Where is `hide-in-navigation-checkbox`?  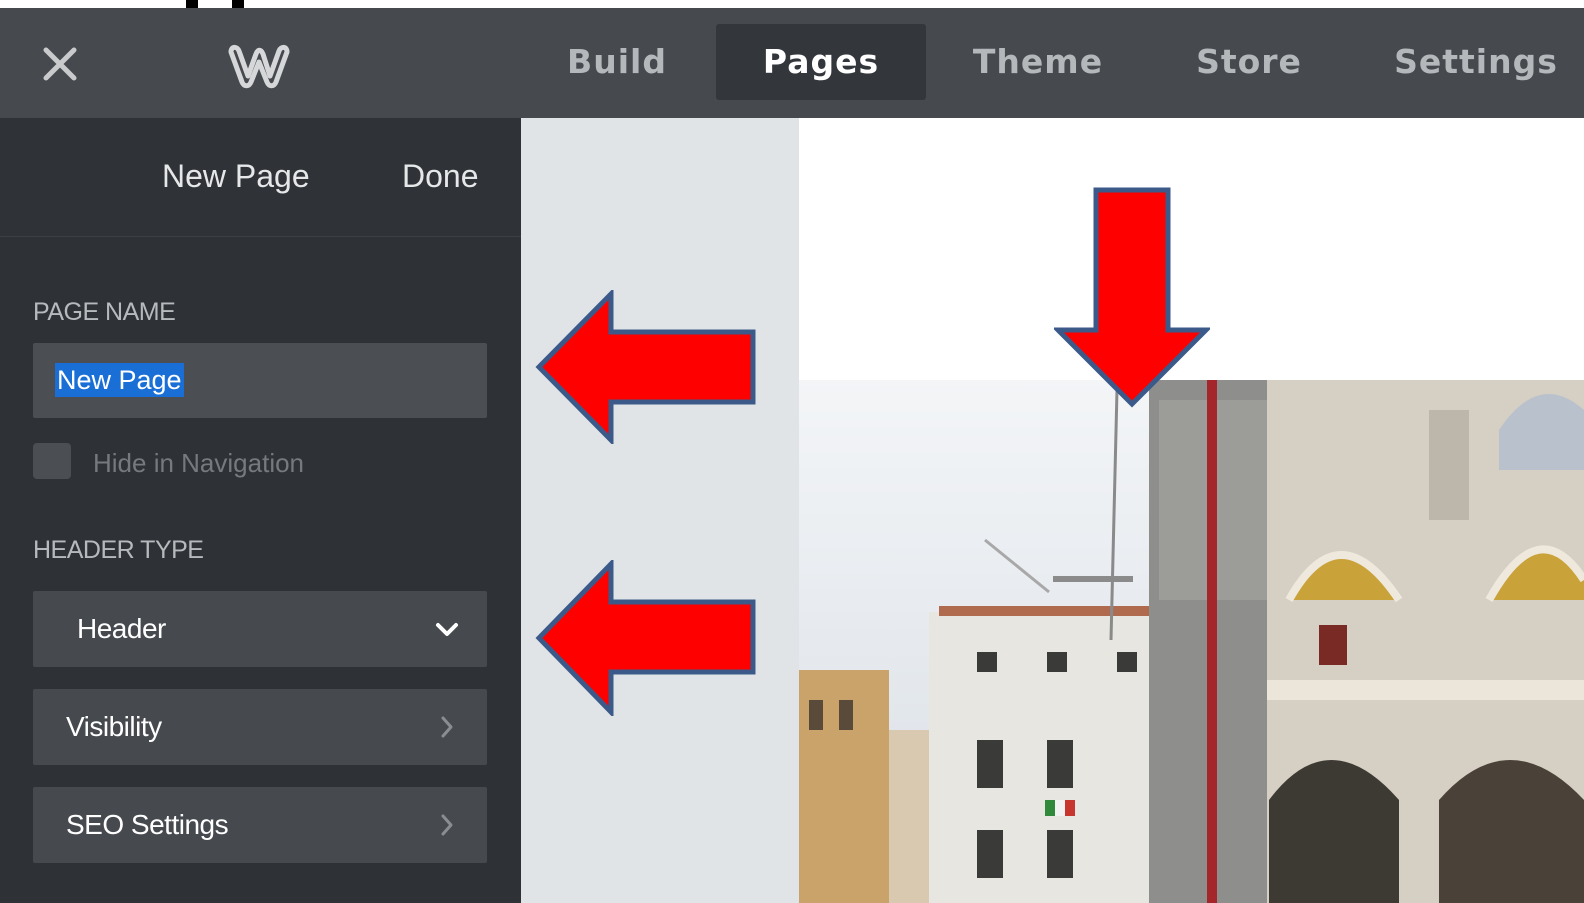 hide-in-navigation-checkbox is located at coordinates (52, 461).